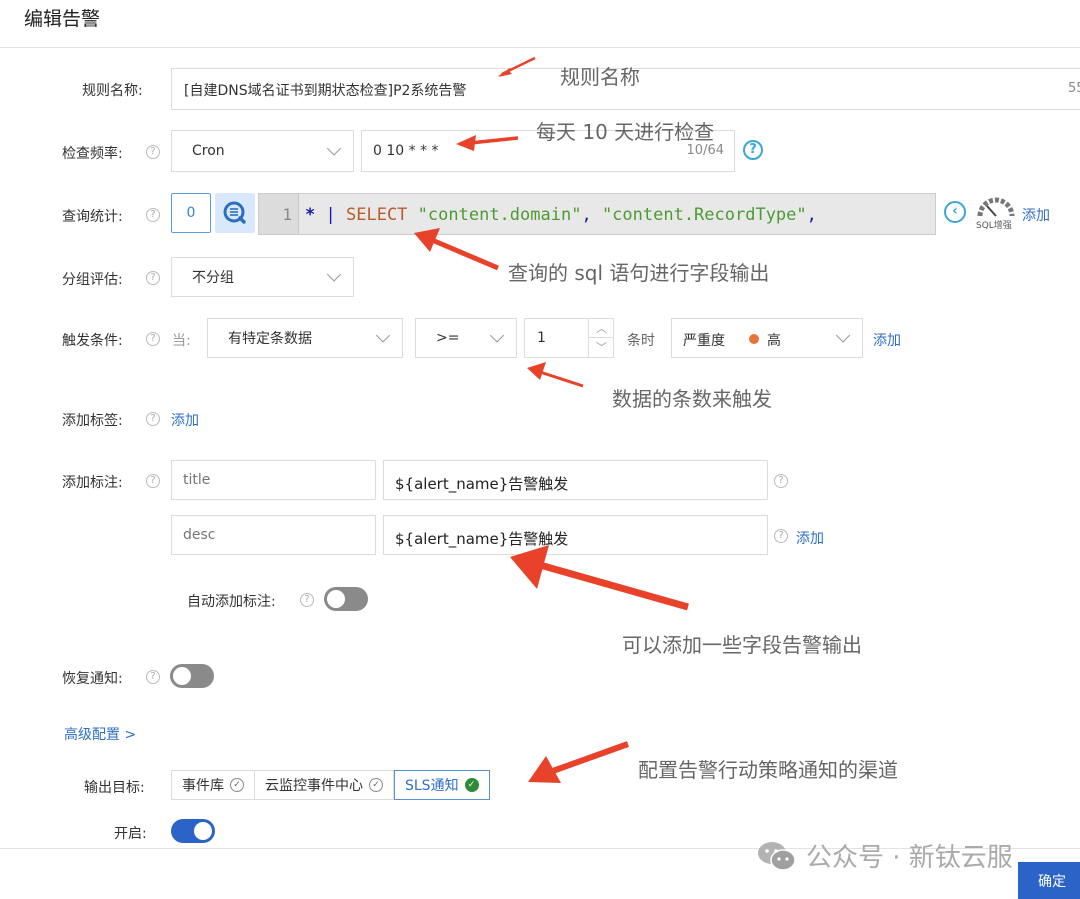  Describe the element at coordinates (153, 215) in the screenshot. I see `query-help-icon: ?` at that location.